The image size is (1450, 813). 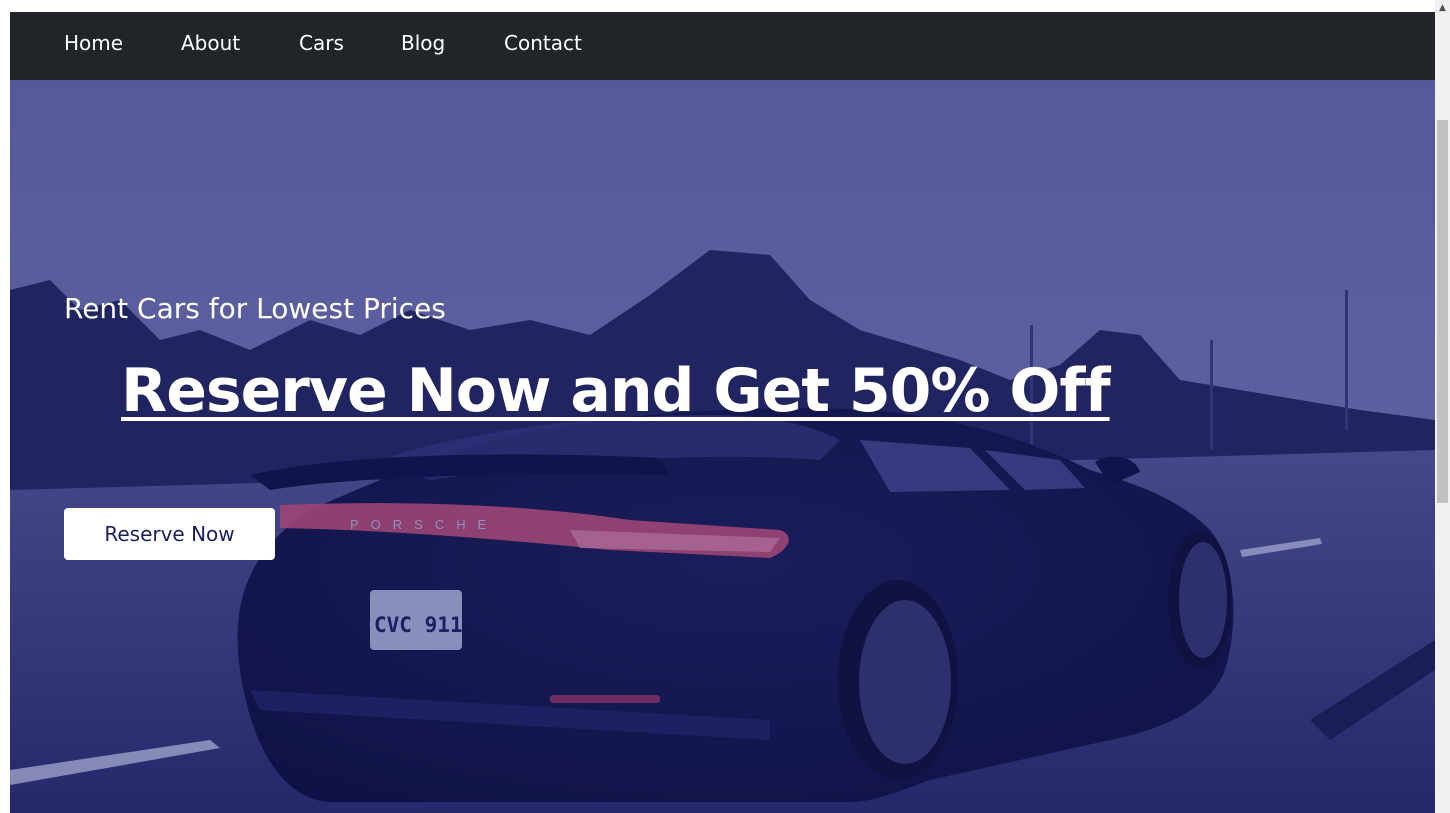 I want to click on nav-item-about: About, so click(x=210, y=43).